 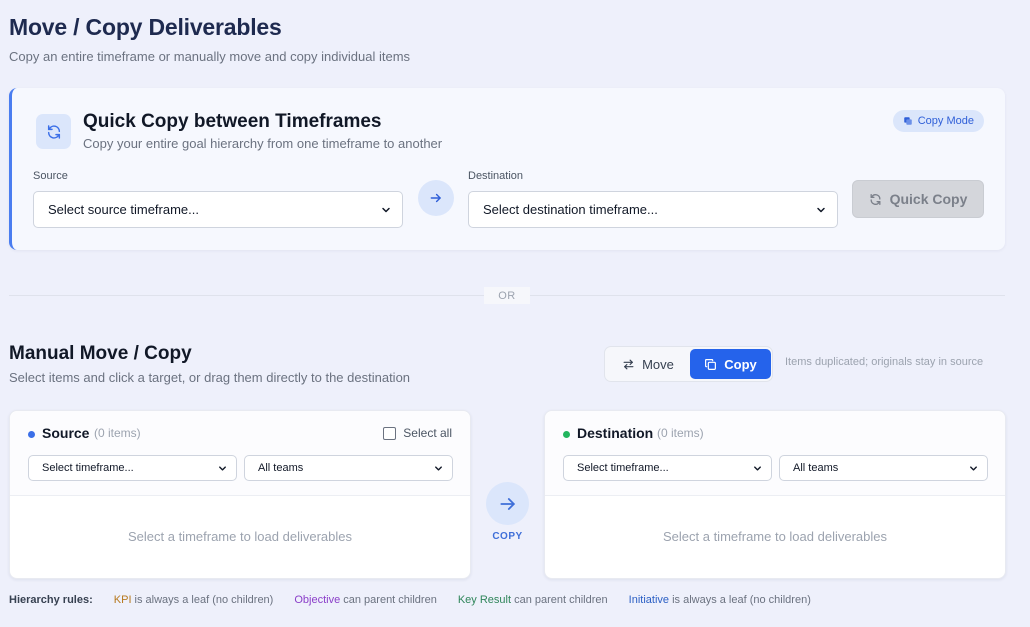 I want to click on rule-type: Objective, so click(x=317, y=600).